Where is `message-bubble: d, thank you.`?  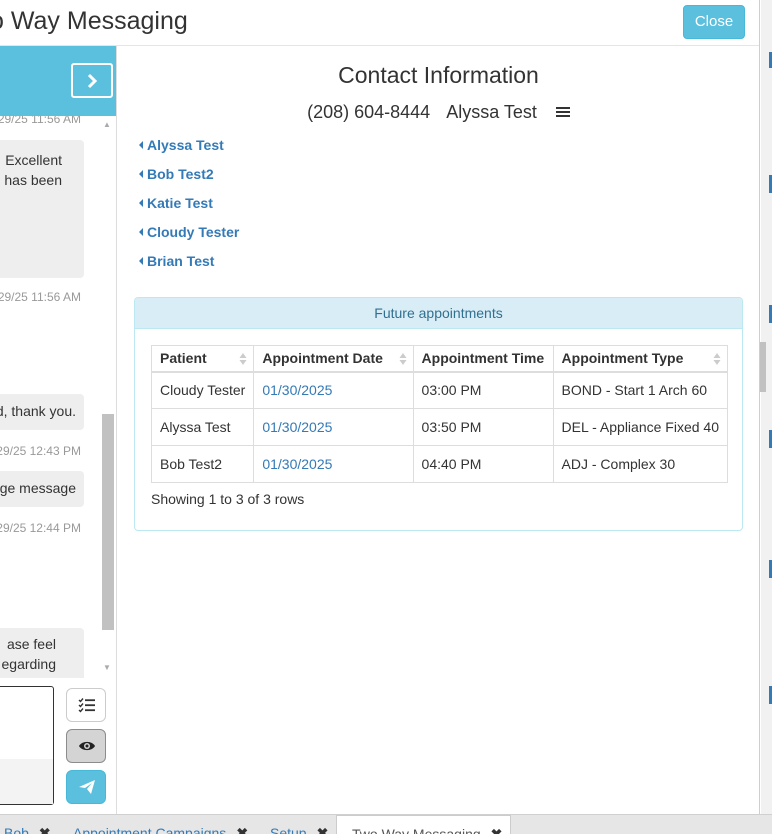 message-bubble: d, thank you. is located at coordinates (42, 412).